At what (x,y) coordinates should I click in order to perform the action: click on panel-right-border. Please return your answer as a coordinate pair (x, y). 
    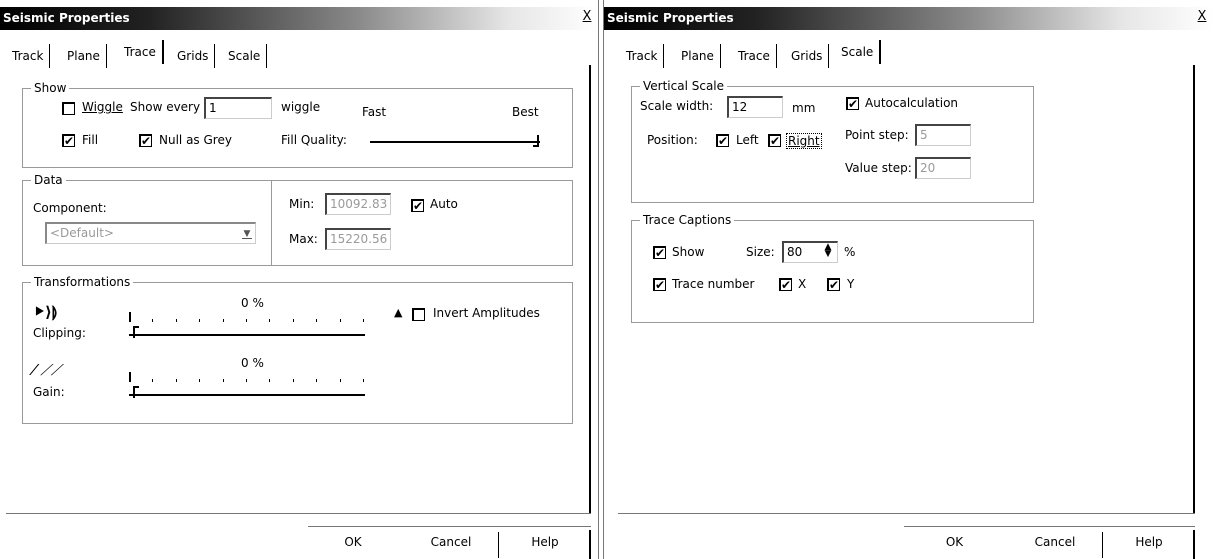
    Looking at the image, I should click on (590, 289).